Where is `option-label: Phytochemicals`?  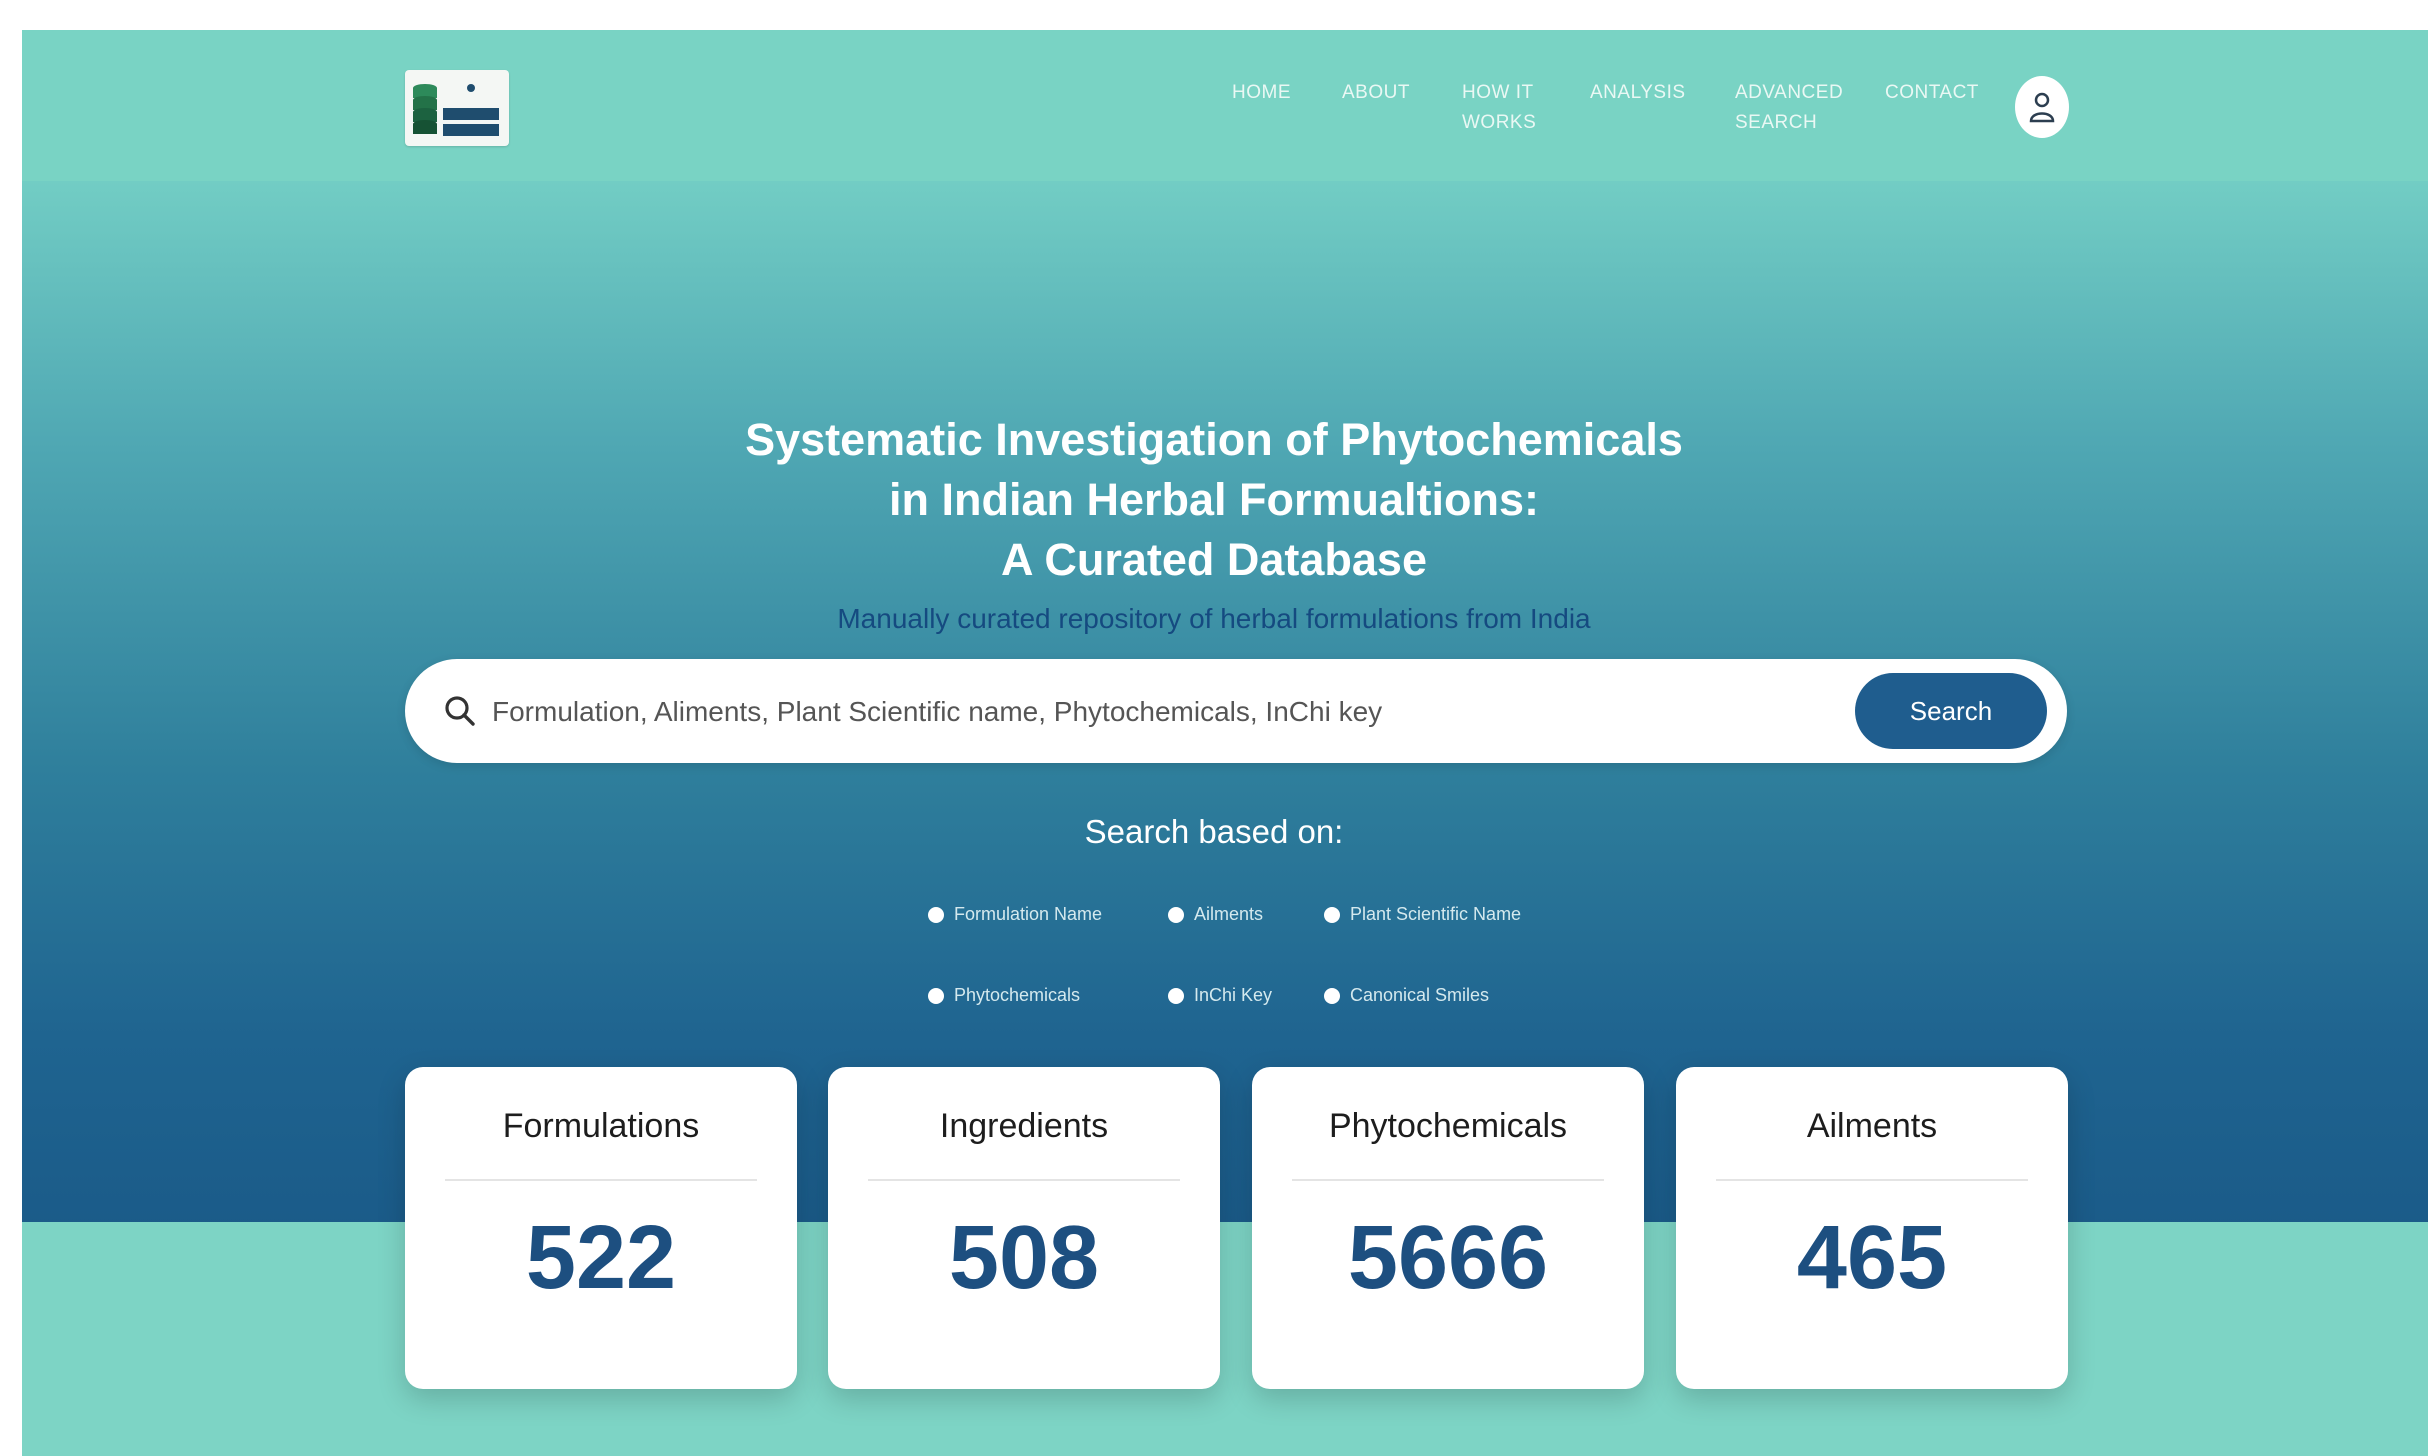
option-label: Phytochemicals is located at coordinates (1017, 995).